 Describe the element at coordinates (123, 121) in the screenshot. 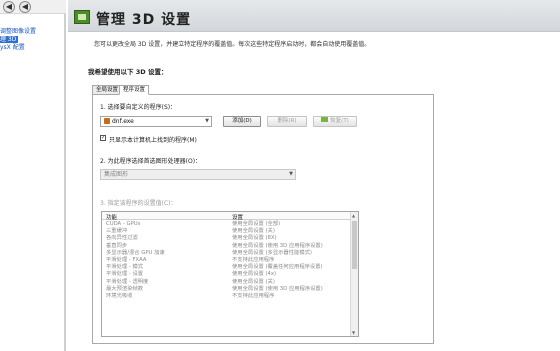

I see `program-select-value: dnf.exe` at that location.